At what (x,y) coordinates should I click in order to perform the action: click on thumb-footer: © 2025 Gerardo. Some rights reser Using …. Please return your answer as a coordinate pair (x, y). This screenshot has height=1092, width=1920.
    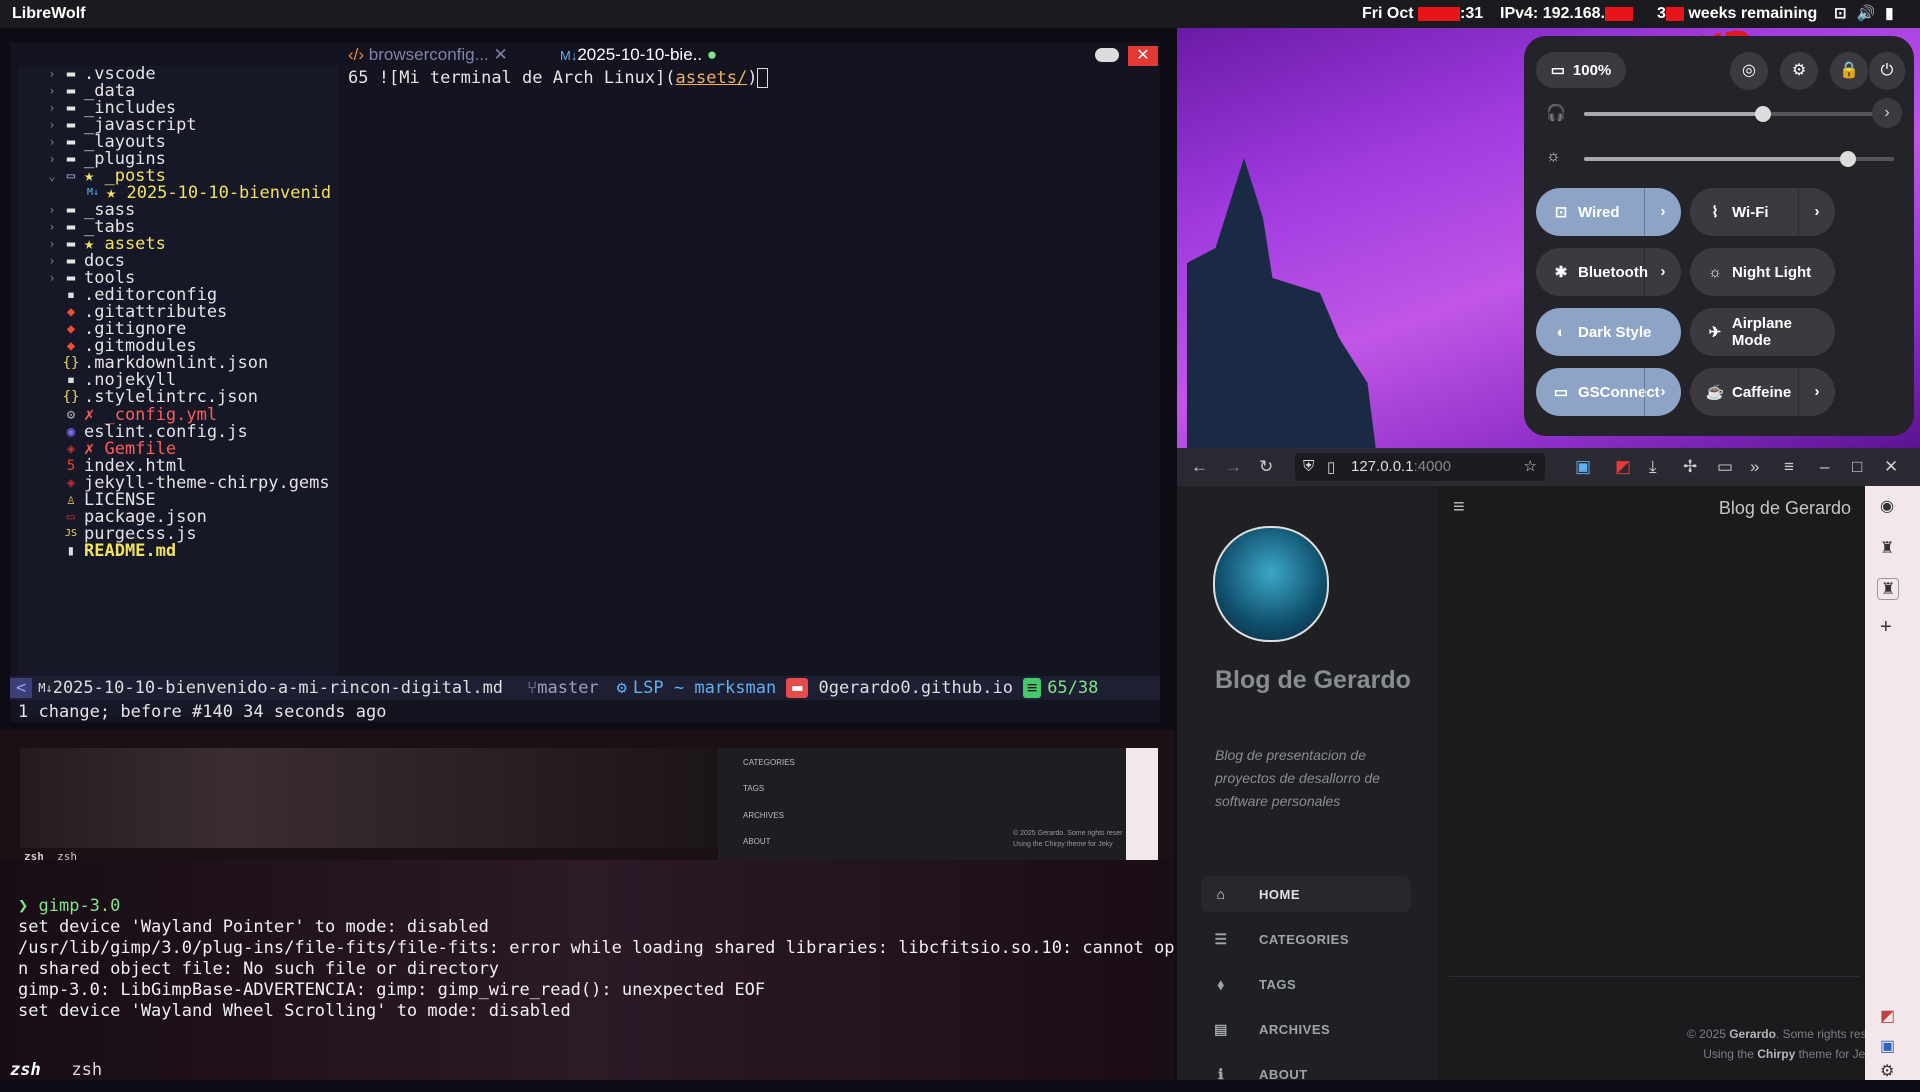
    Looking at the image, I should click on (1067, 839).